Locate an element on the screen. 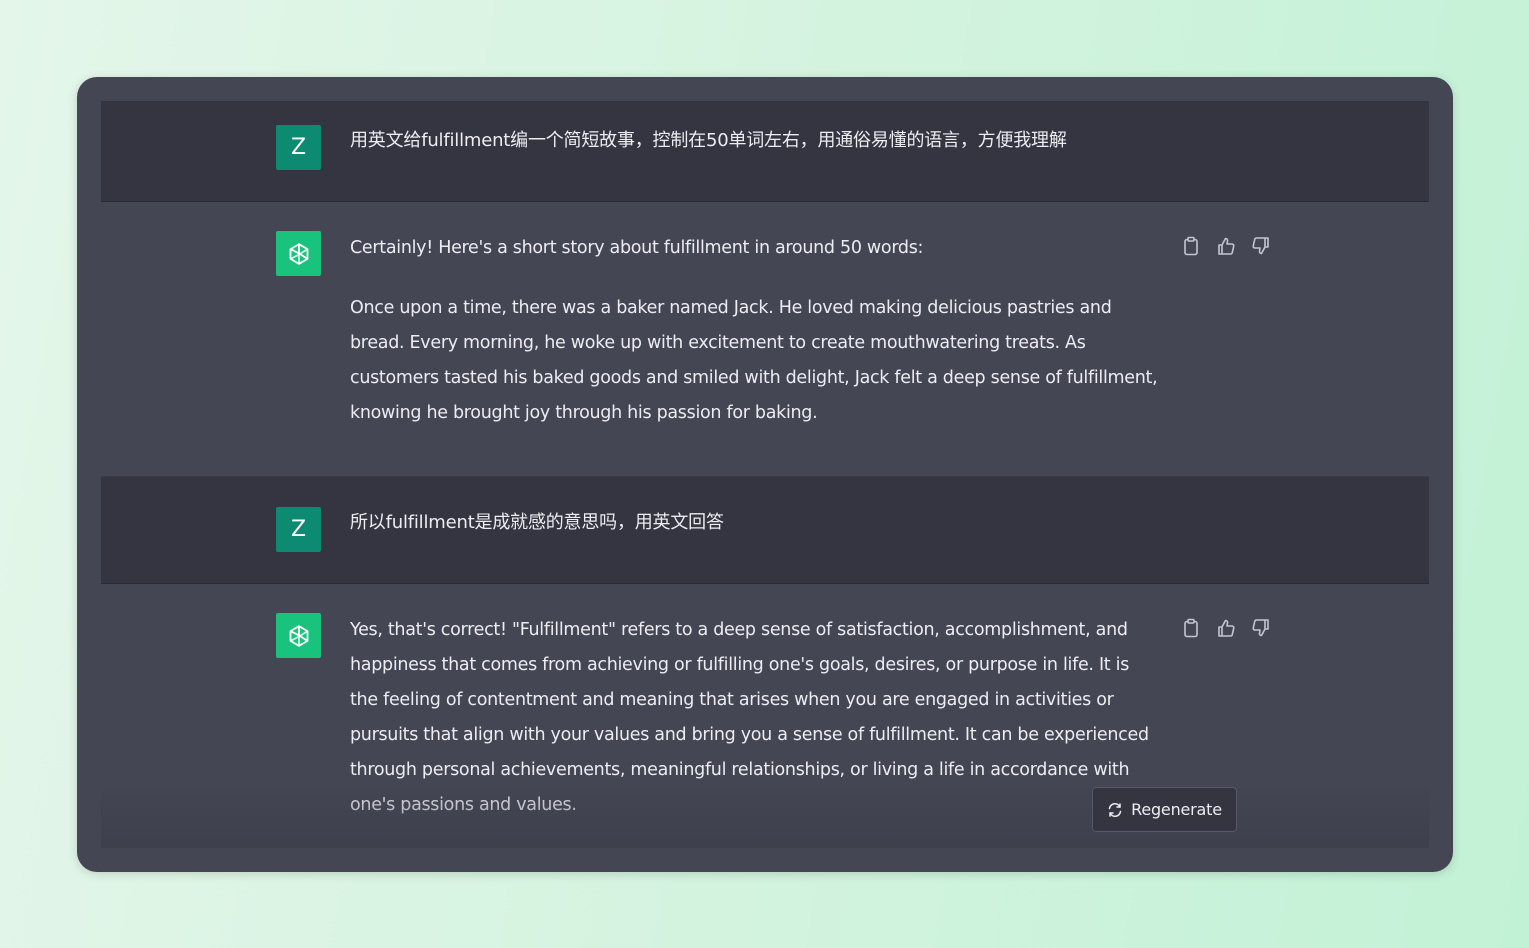  message-paragraph: 所以fulfillment是成就感的意思吗，用英文回答 is located at coordinates (537, 522).